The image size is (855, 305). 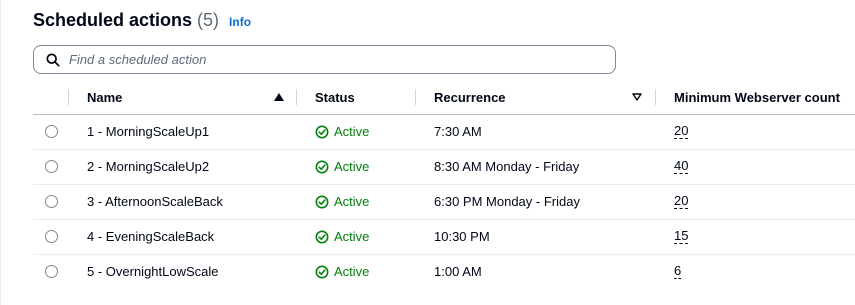 I want to click on search-bar, so click(x=324, y=59).